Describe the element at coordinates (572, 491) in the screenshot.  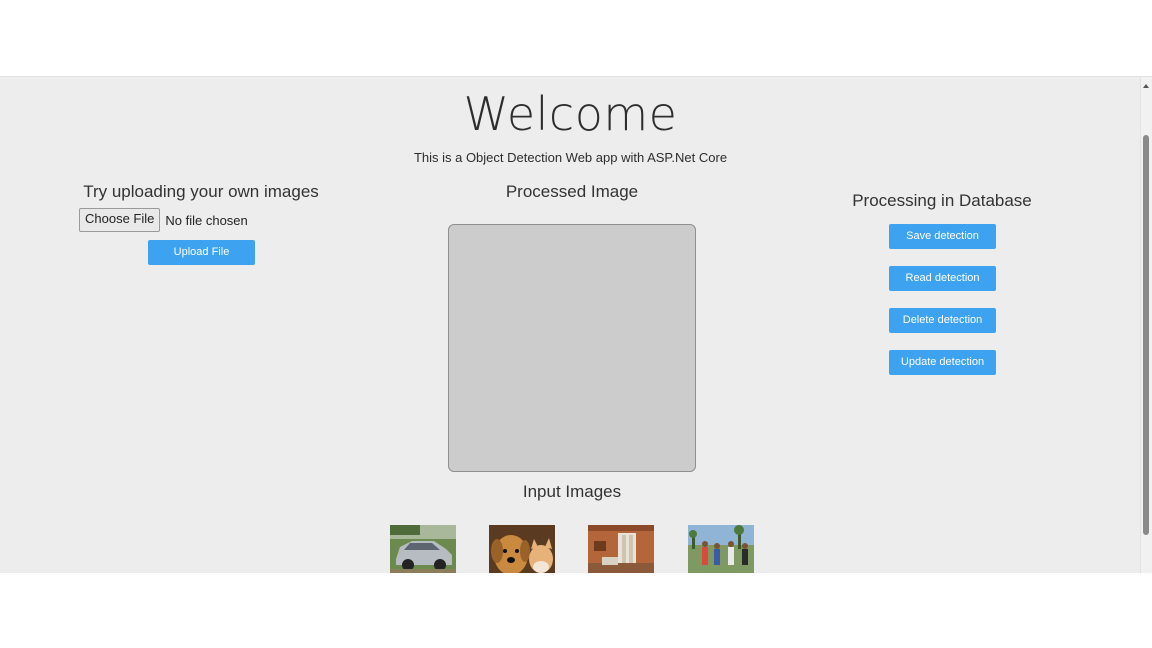
I see `input-images-heading: Input Images` at that location.